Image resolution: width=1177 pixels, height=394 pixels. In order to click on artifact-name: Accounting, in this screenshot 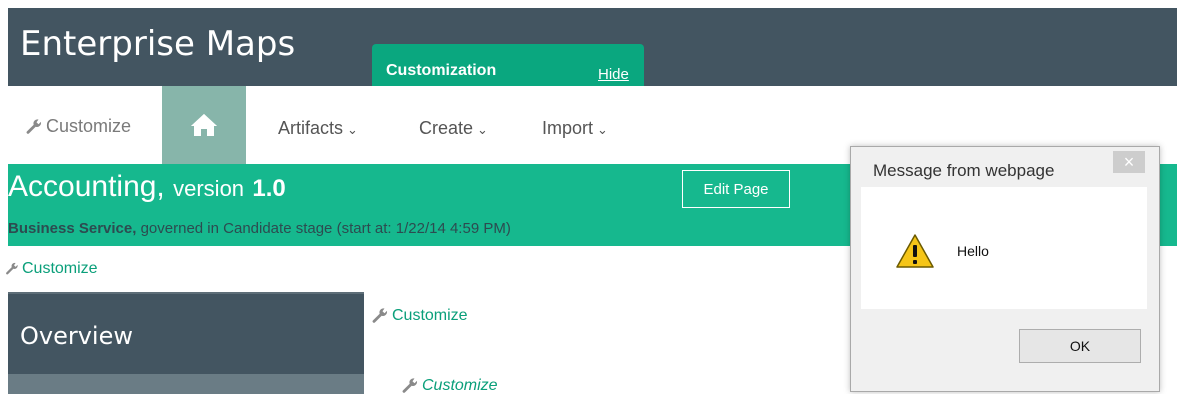, I will do `click(86, 186)`.